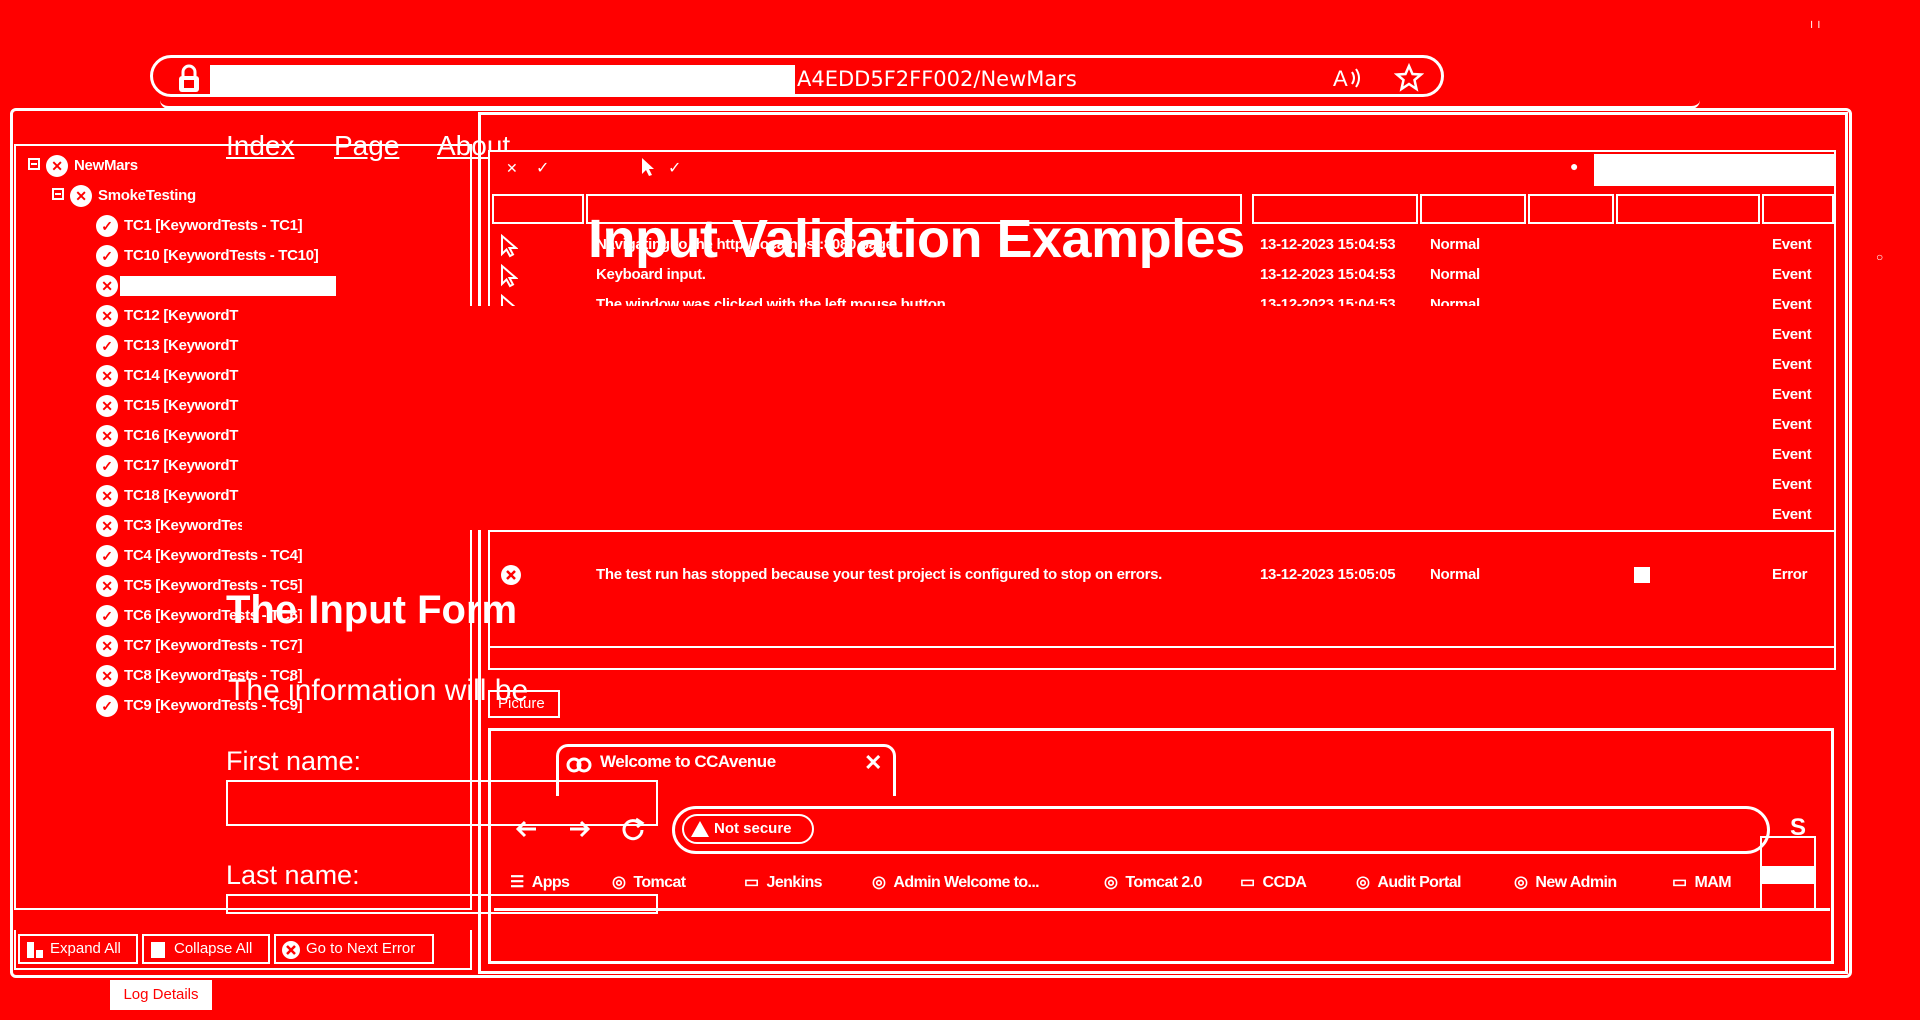 The height and width of the screenshot is (1020, 1920). I want to click on tree-item-test-case: ✓ TC17 [KeywordT, so click(167, 466).